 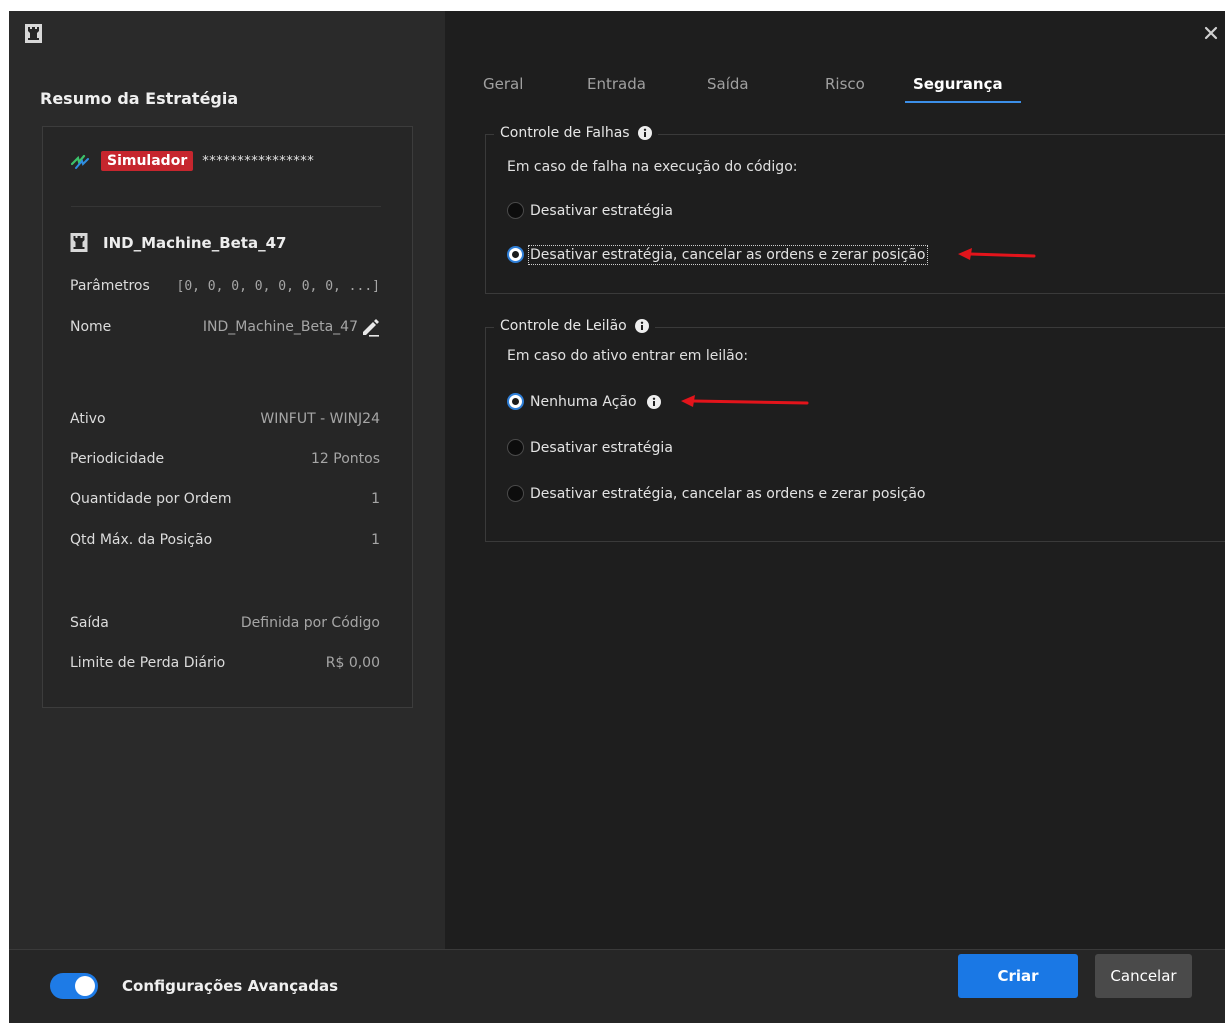 I want to click on advanced-settings-toggle, so click(x=74, y=986).